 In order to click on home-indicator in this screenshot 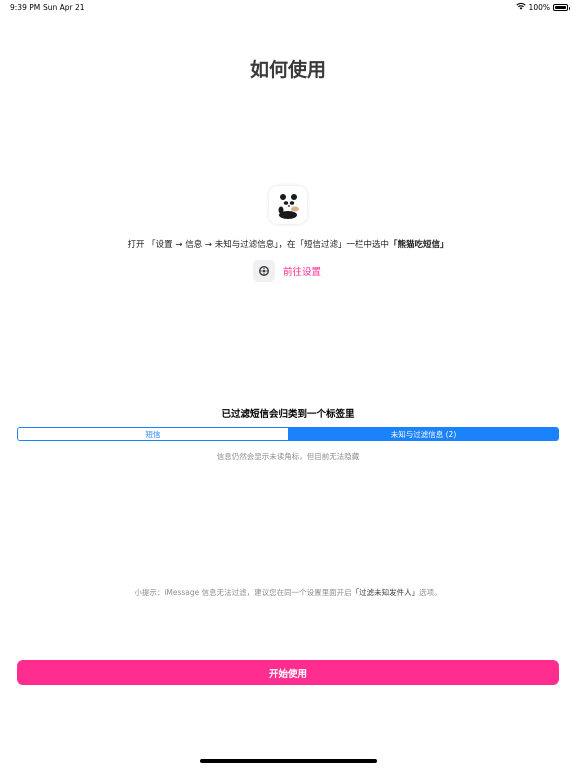, I will do `click(288, 761)`.